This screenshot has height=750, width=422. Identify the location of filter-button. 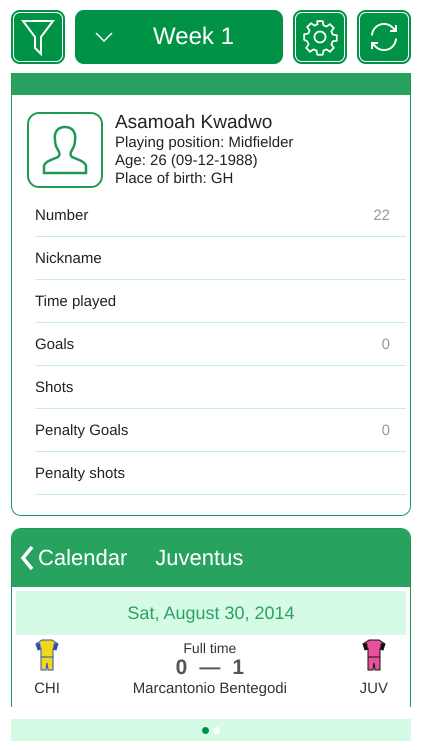
(38, 37).